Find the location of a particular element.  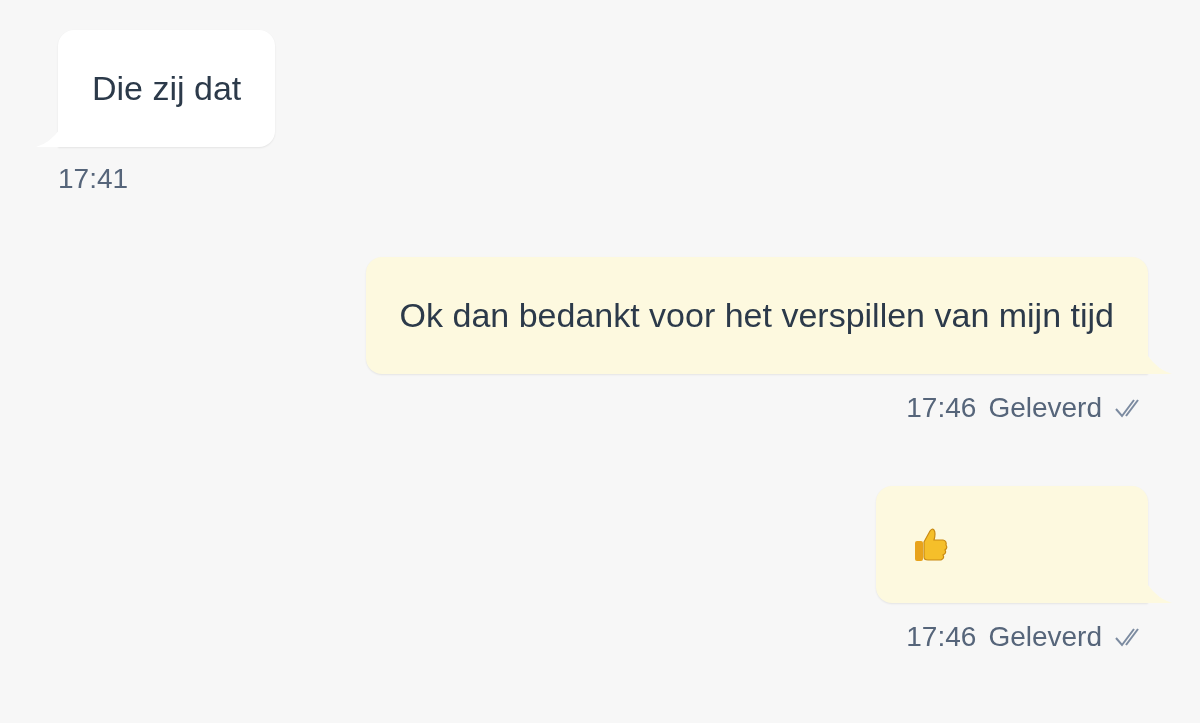

message-bubble: Die zij dat is located at coordinates (167, 88).